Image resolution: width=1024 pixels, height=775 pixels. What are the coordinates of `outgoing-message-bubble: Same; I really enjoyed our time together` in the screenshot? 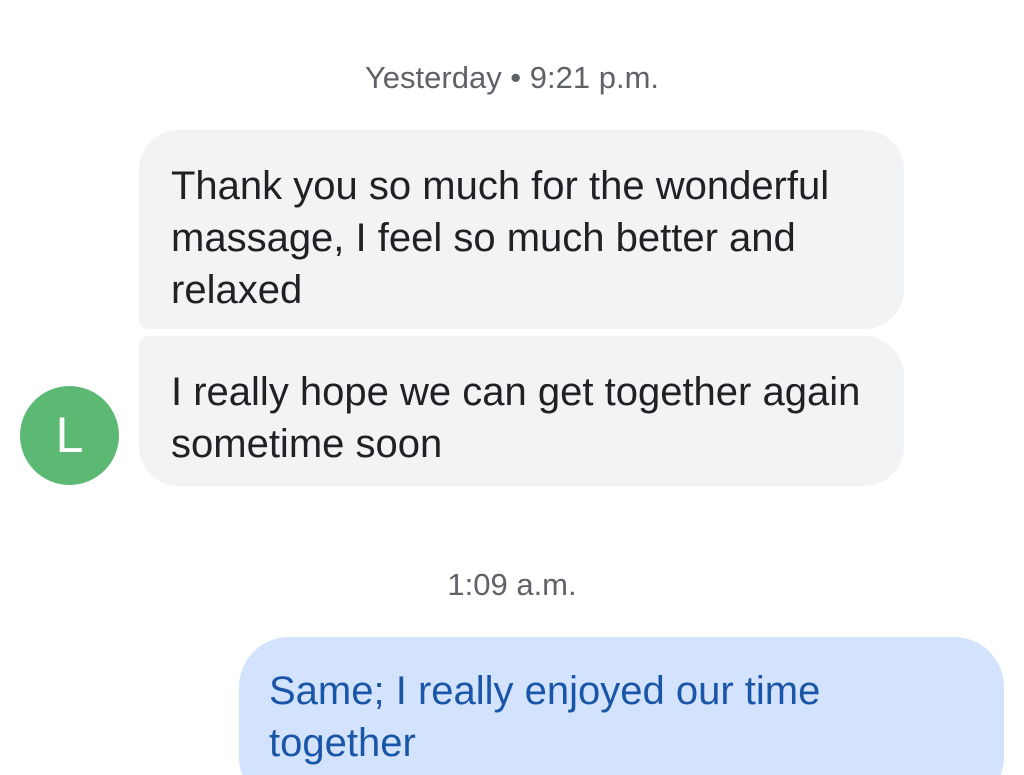 It's located at (621, 706).